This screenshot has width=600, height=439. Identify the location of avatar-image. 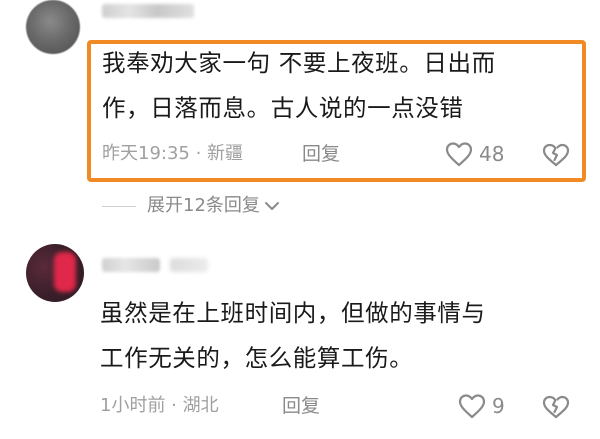
(65, 272).